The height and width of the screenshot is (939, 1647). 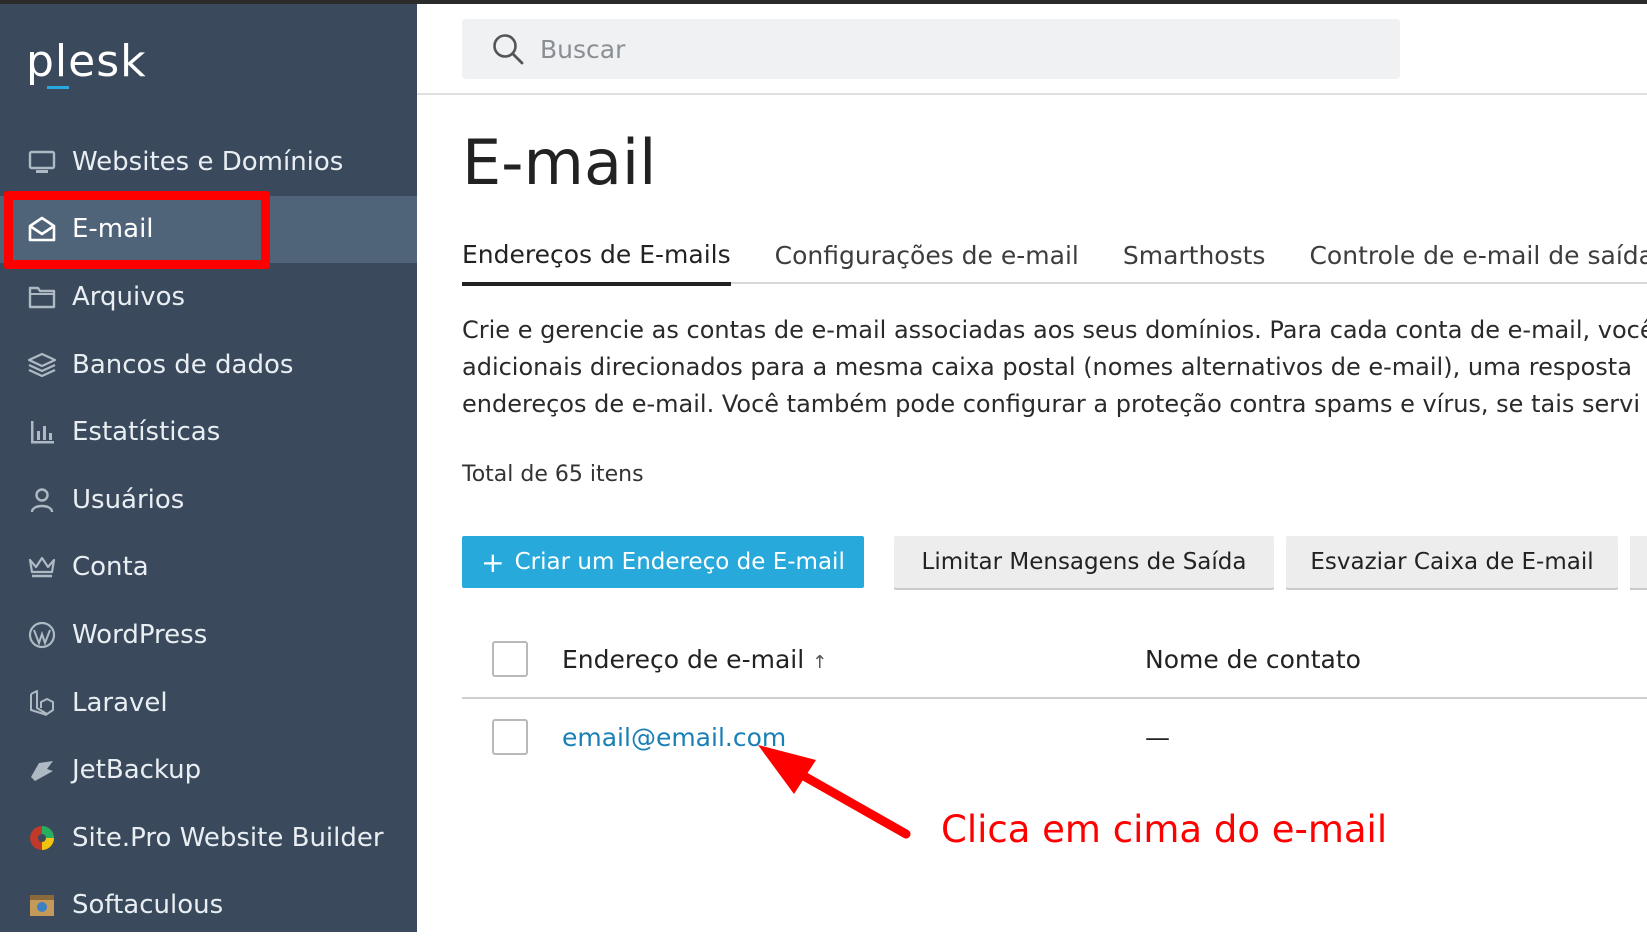 I want to click on limit-outgoing-button: Limitar Mensagens de Saída, so click(x=1084, y=562).